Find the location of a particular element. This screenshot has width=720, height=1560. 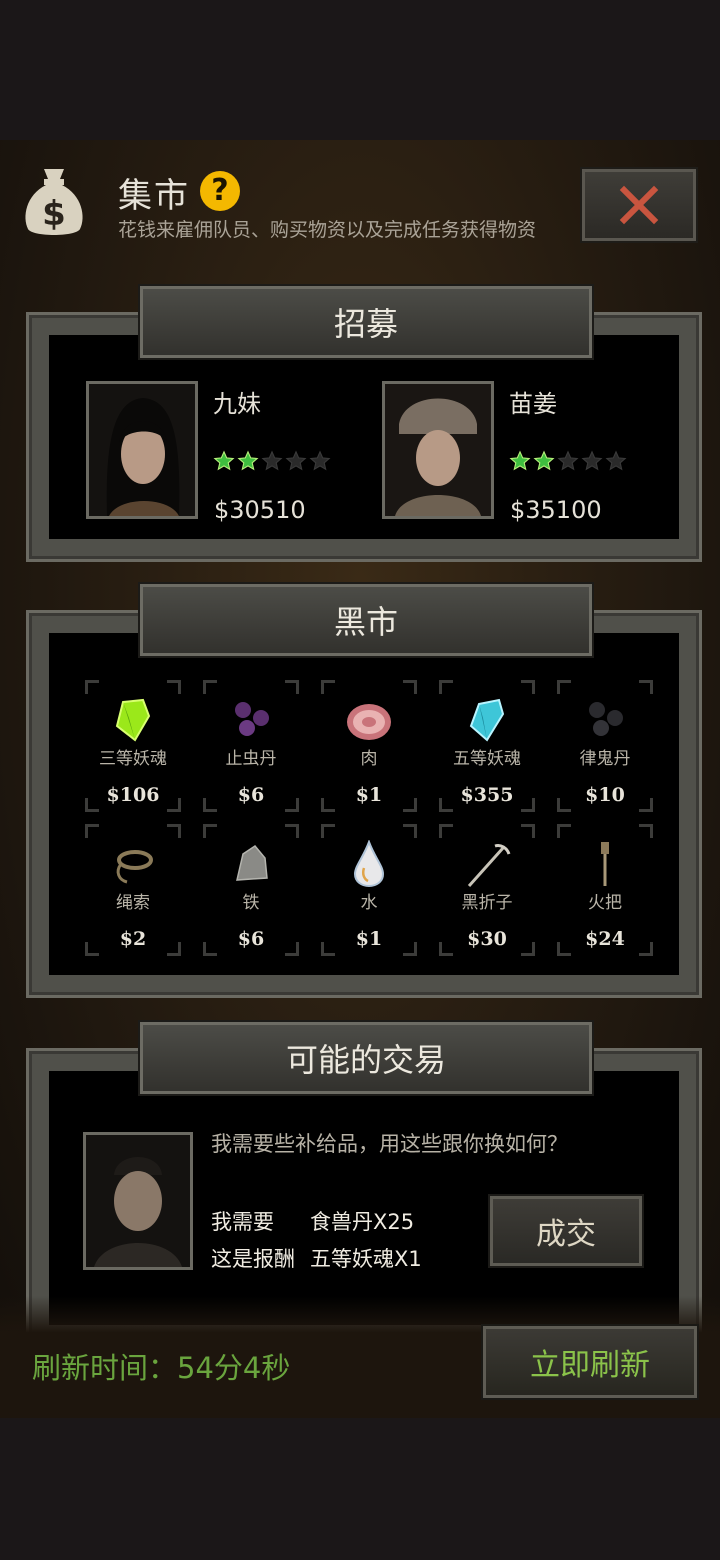

trade-title: 可能的交易 is located at coordinates (366, 1058).